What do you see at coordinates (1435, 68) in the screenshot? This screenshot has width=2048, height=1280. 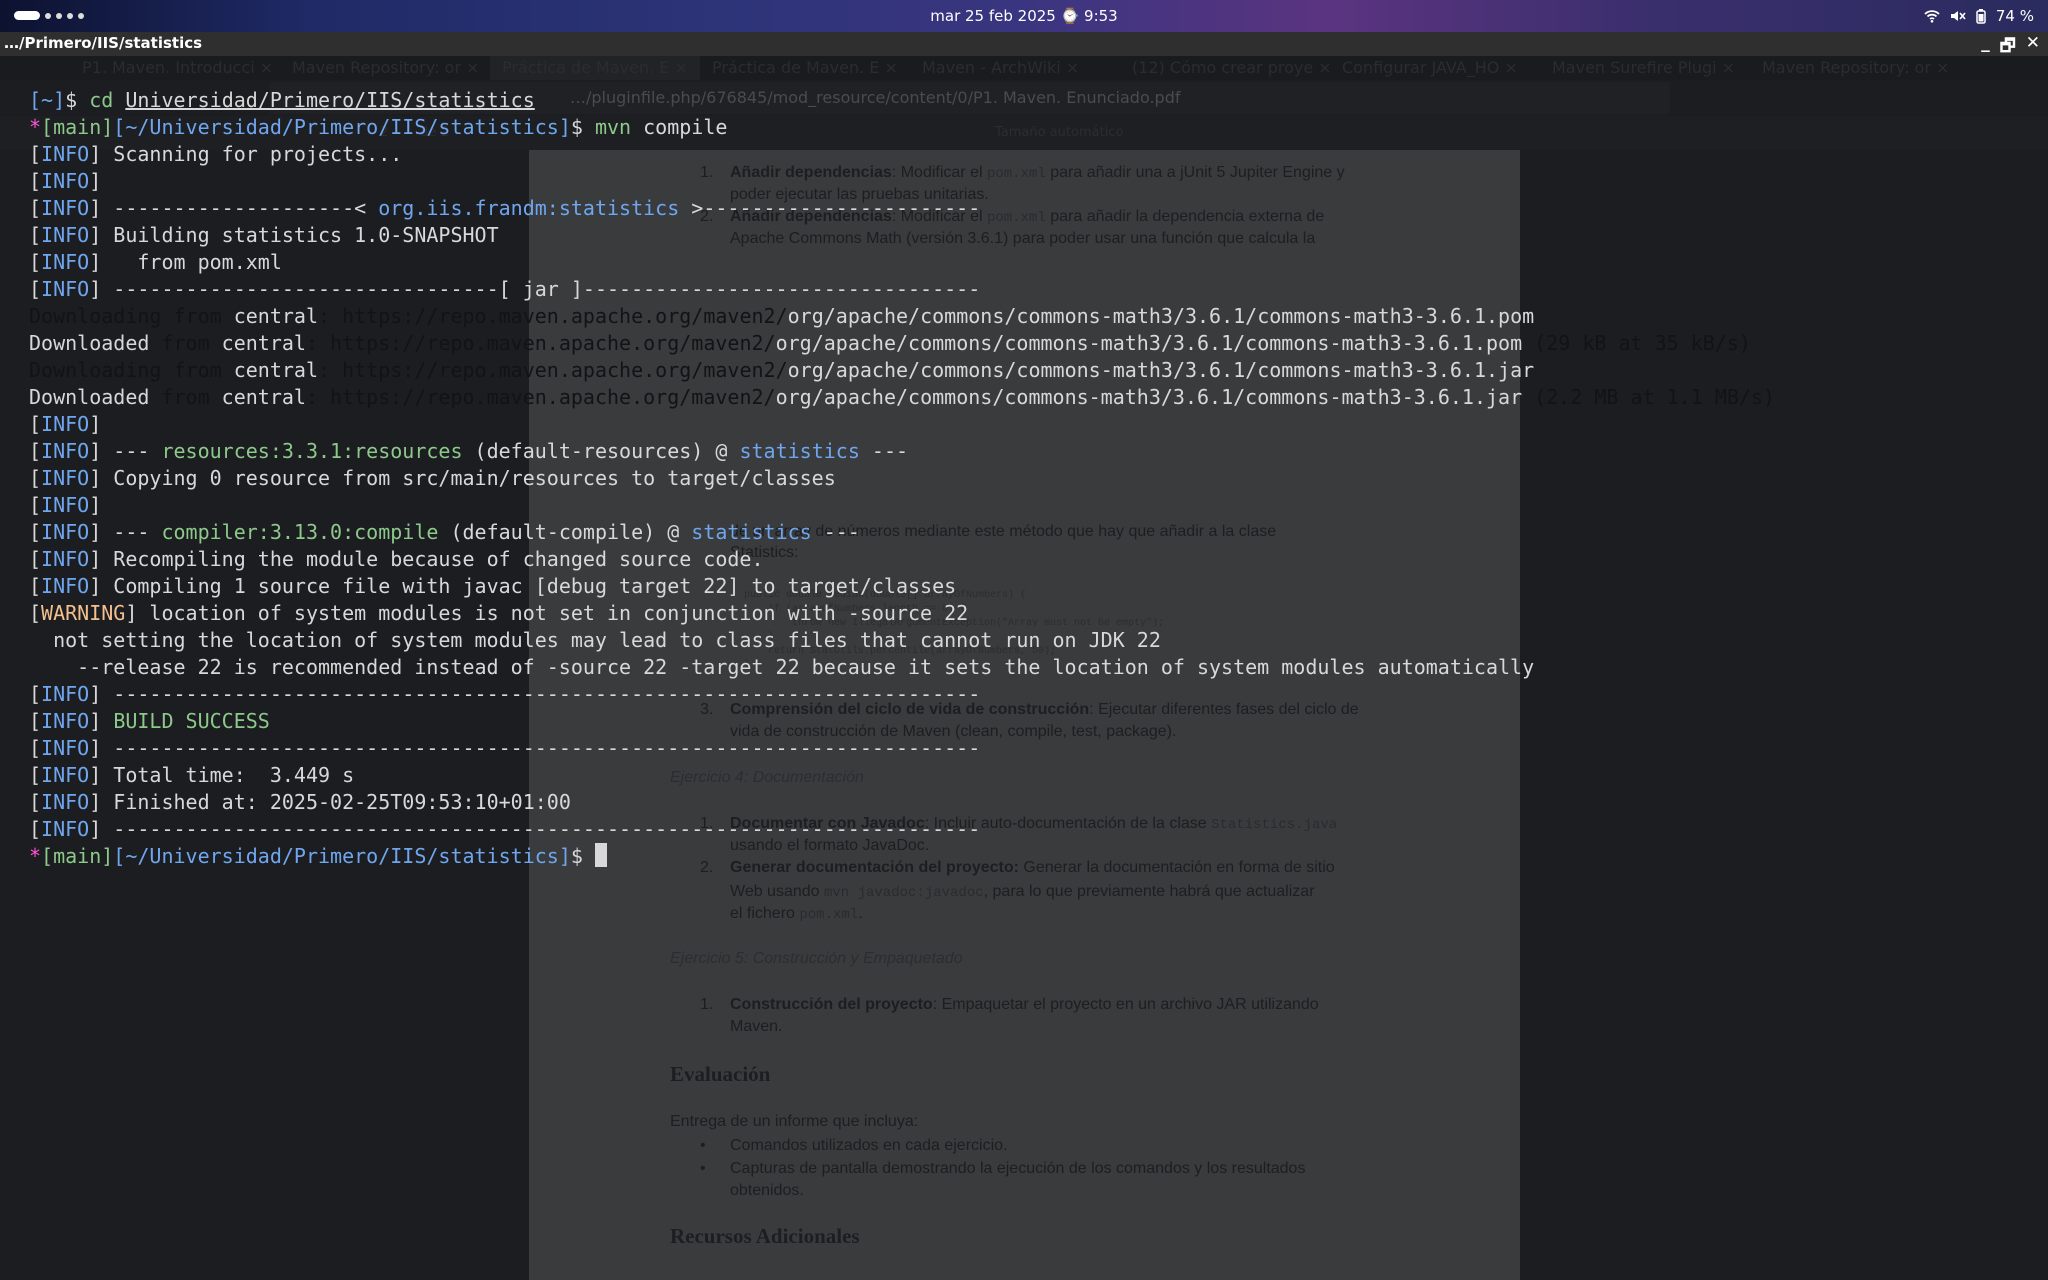 I see `browser-tab: Configurar JAVA_HO ×` at bounding box center [1435, 68].